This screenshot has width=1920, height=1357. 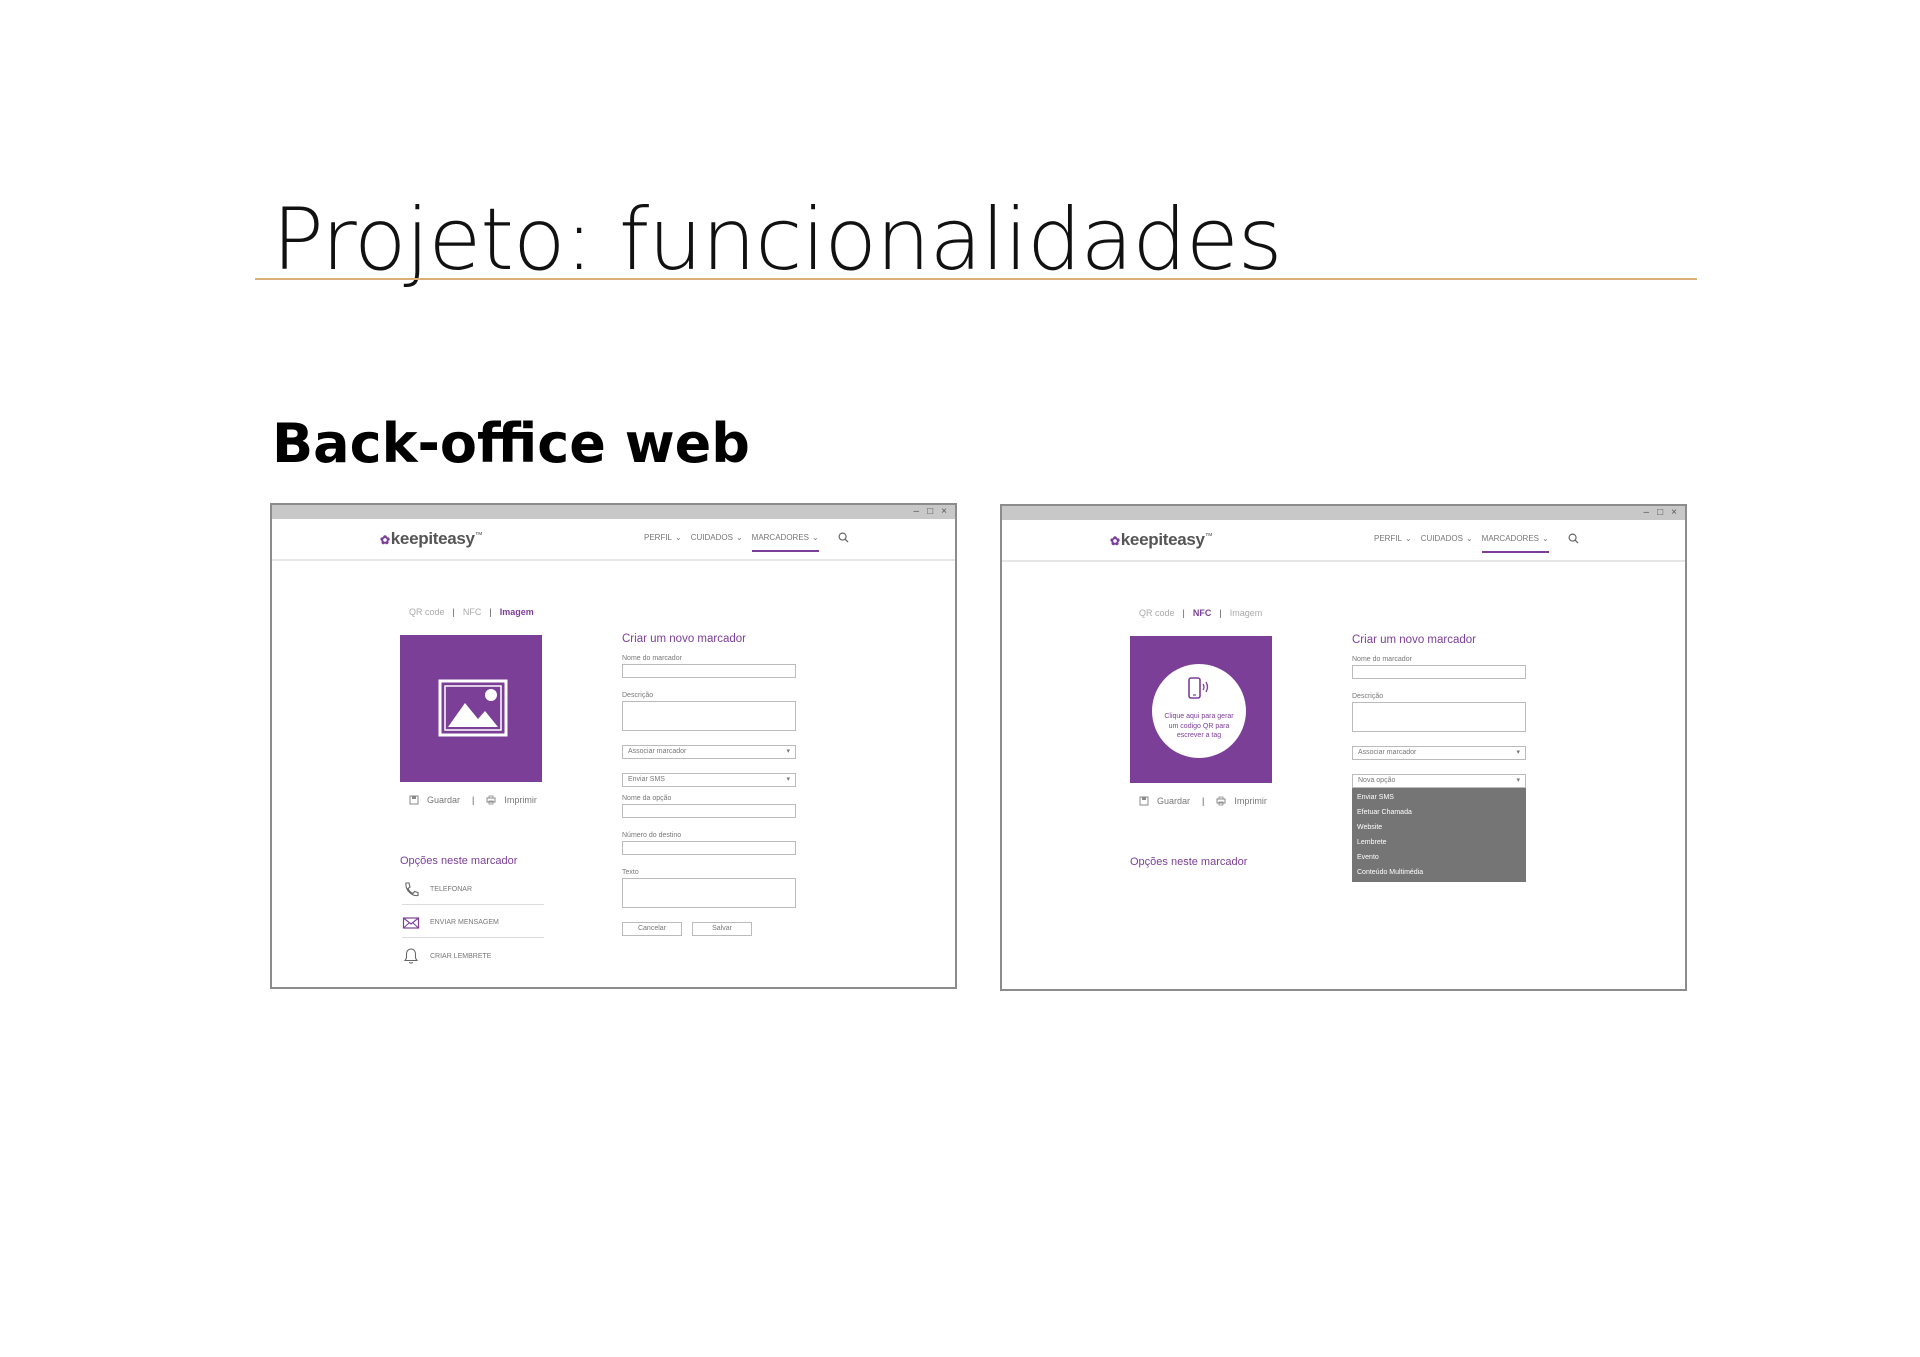 What do you see at coordinates (709, 780) in the screenshot?
I see `action-type-select: Enviar SMS ▾` at bounding box center [709, 780].